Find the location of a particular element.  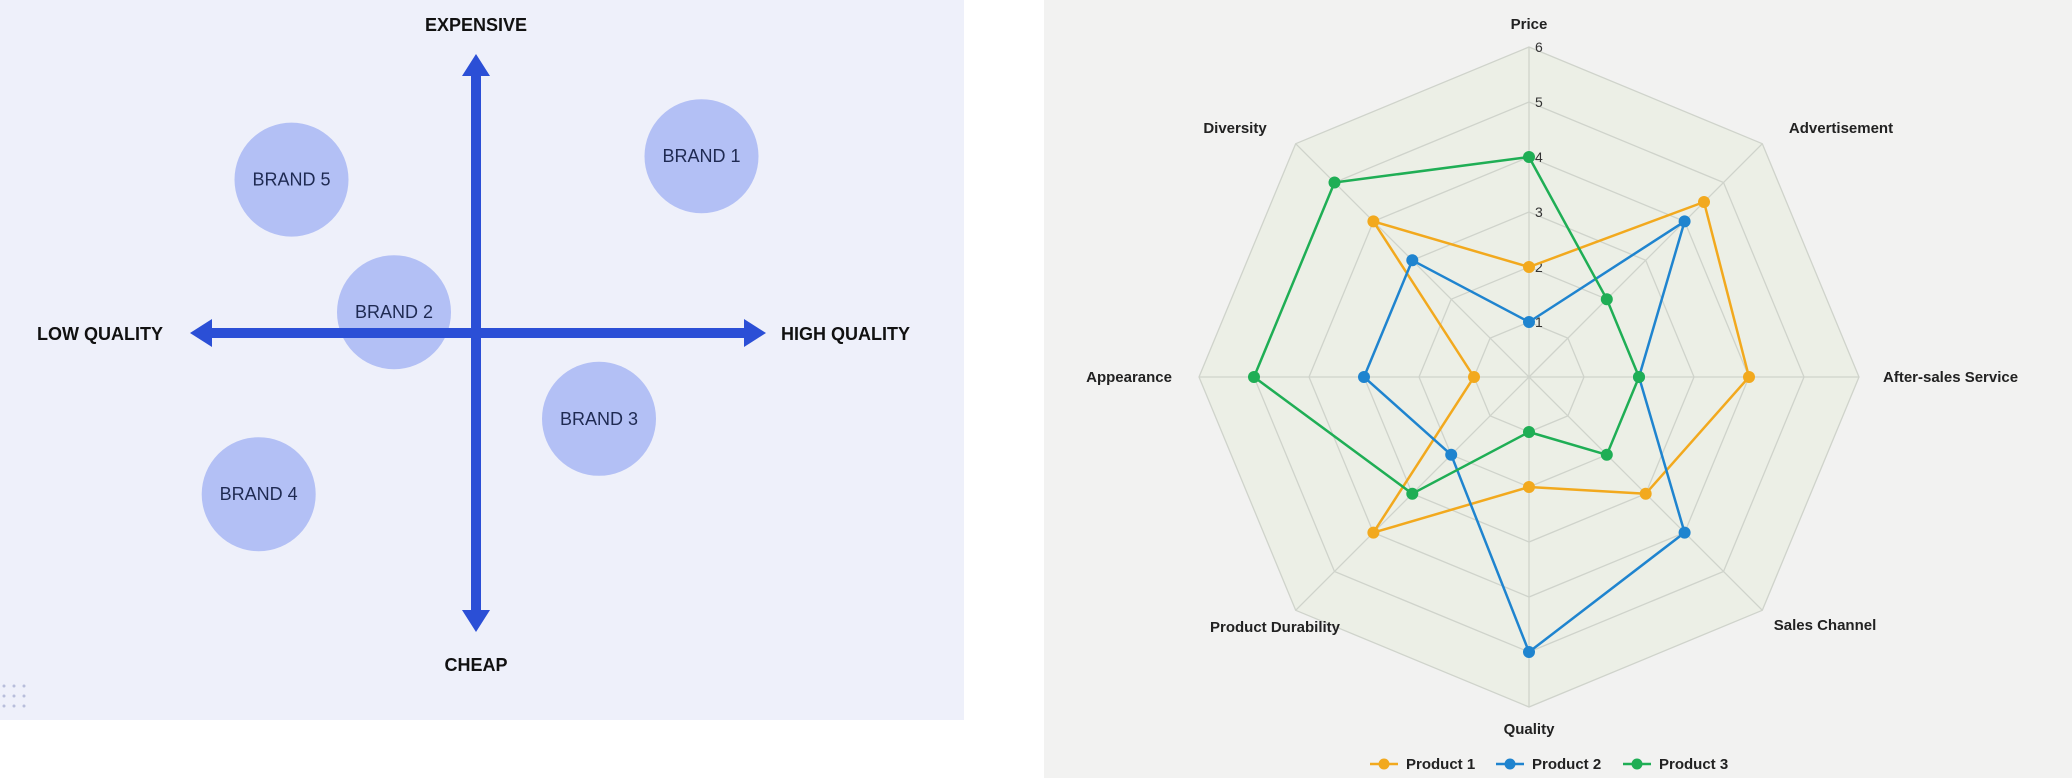

legend: Product 1 Product 2 Product 3 is located at coordinates (1549, 764).